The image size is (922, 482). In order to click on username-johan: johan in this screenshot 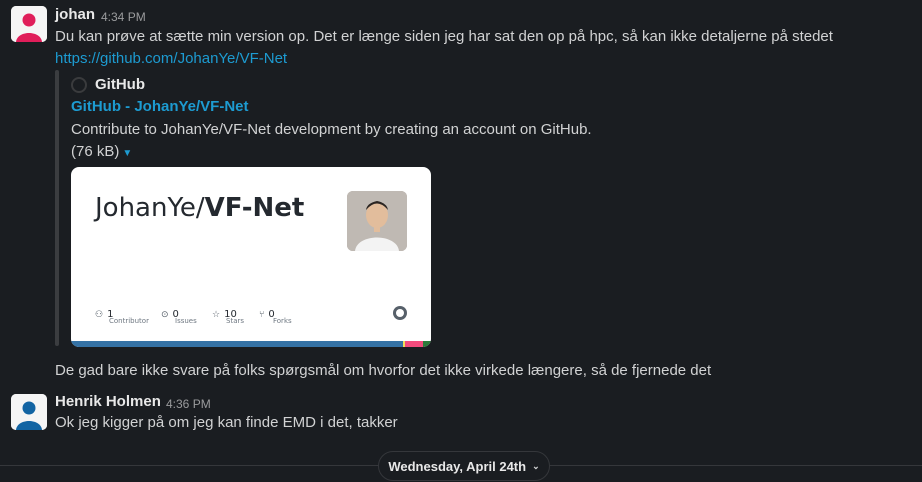, I will do `click(75, 14)`.